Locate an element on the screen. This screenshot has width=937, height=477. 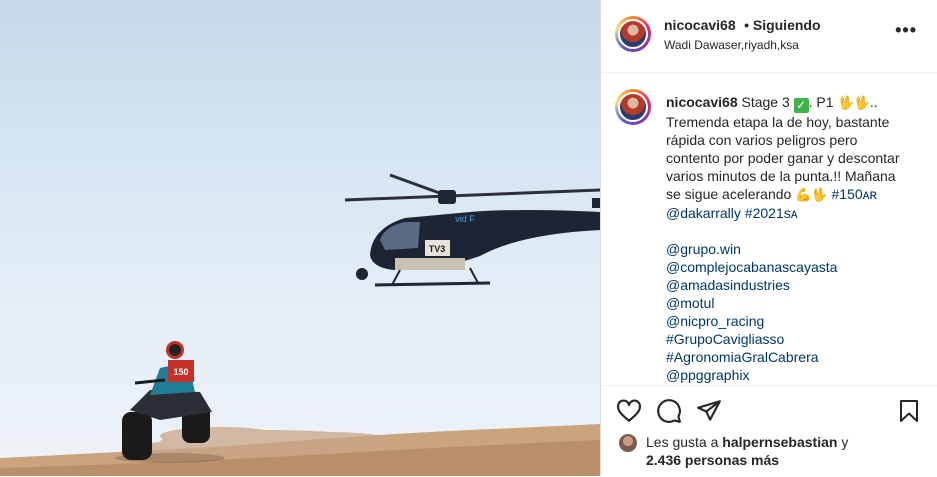
helicopter: TV3 vid F is located at coordinates (472, 230).